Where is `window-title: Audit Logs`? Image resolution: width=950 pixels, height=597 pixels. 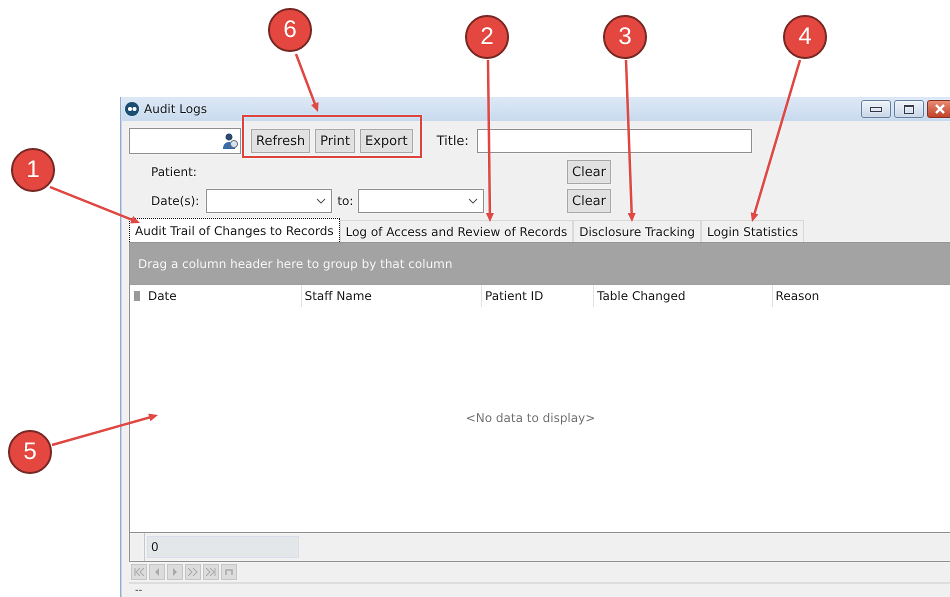 window-title: Audit Logs is located at coordinates (175, 109).